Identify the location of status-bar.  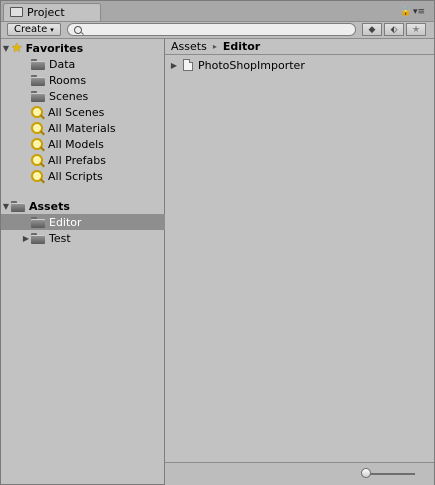
(299, 473).